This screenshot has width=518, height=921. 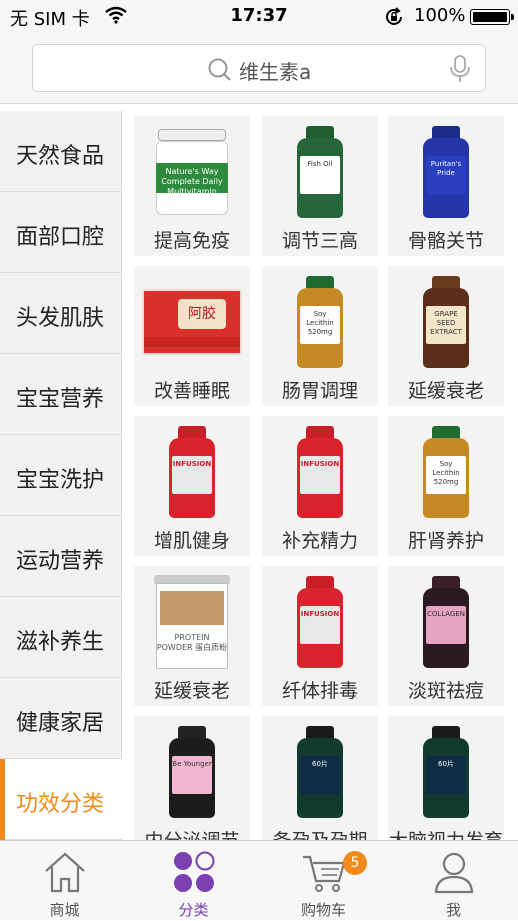 I want to click on grid-item: INFUSION 补充精力, so click(x=320, y=486).